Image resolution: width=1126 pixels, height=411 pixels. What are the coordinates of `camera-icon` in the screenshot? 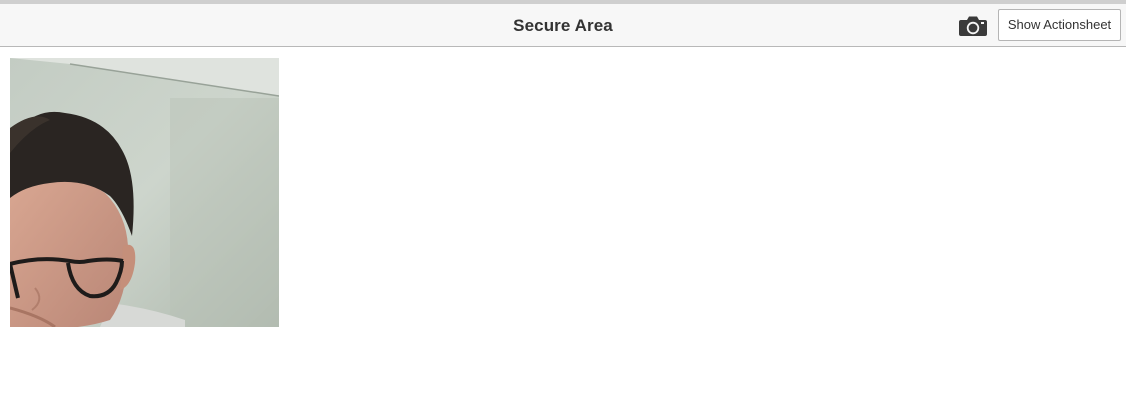 It's located at (973, 26).